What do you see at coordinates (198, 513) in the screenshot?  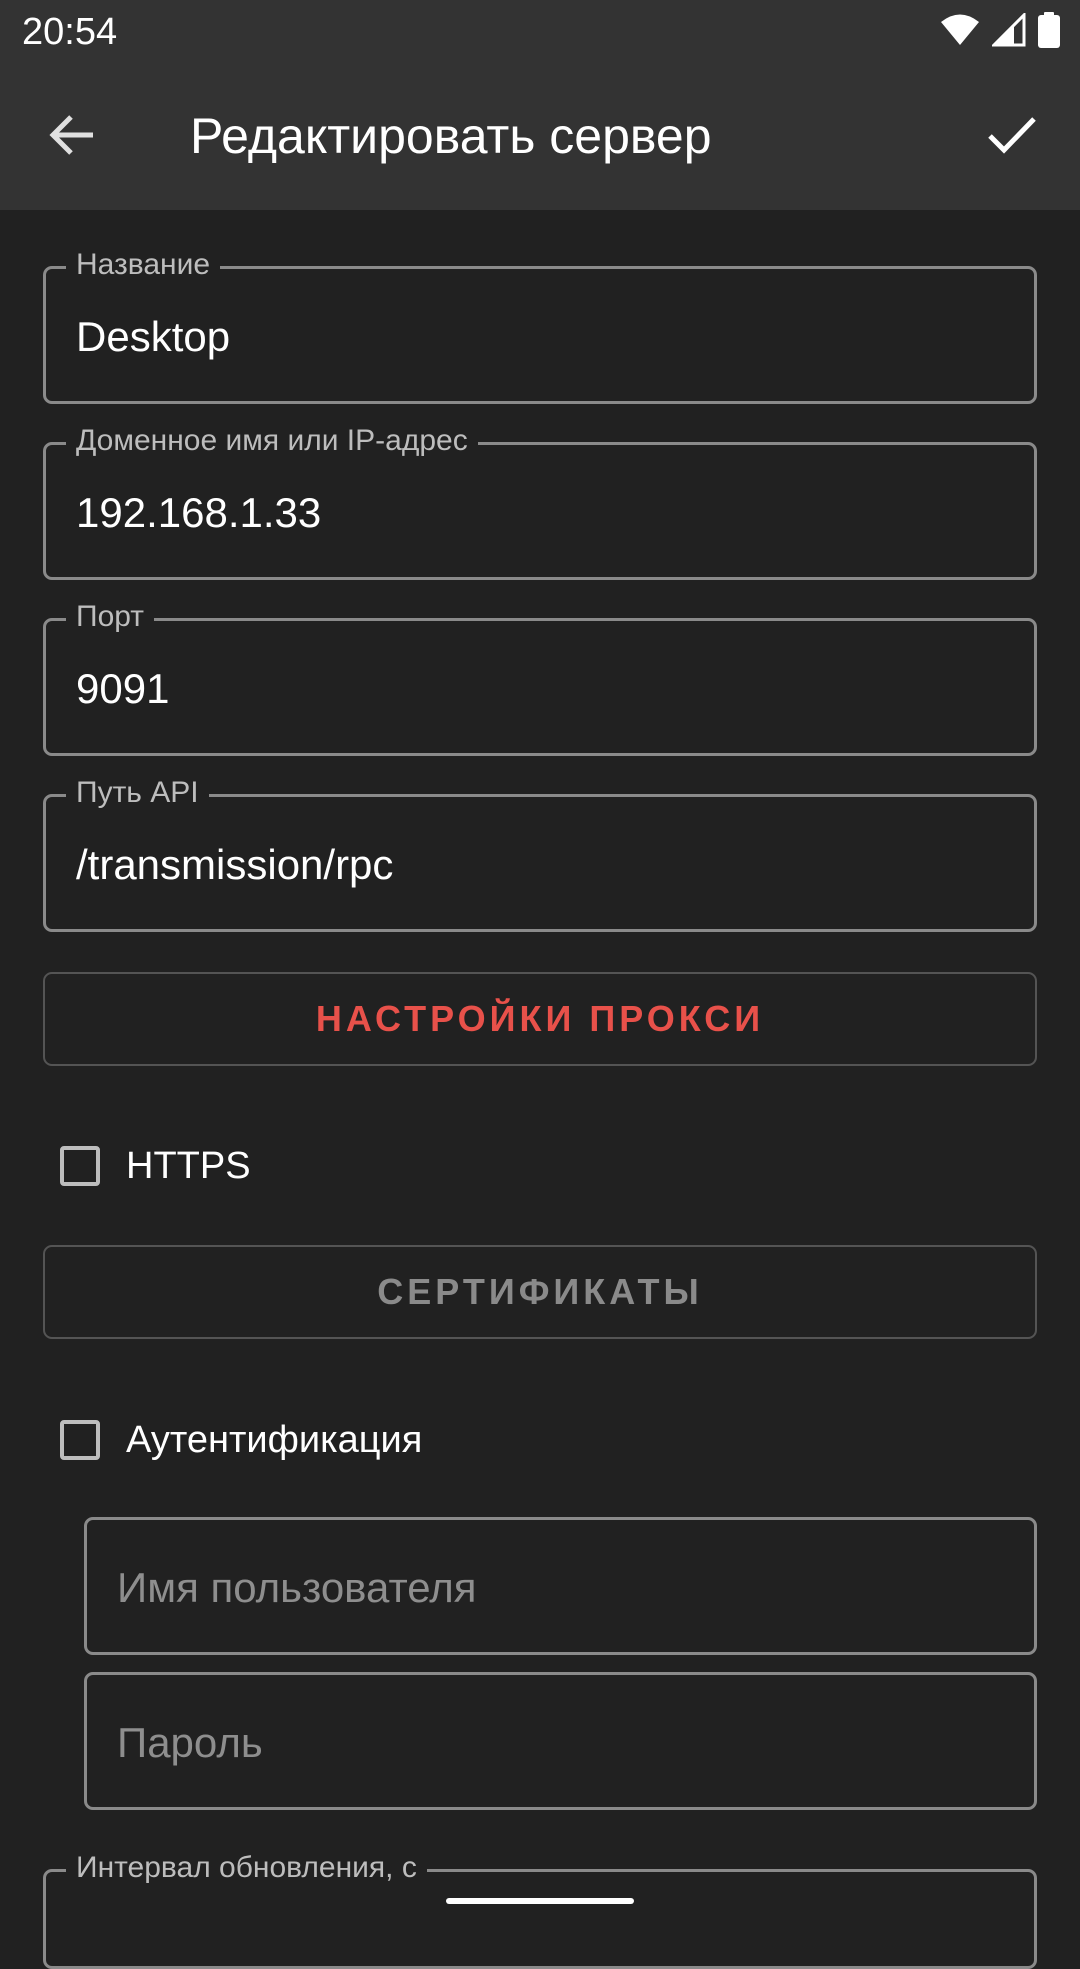 I see `host-field-value: 192.168.1.33` at bounding box center [198, 513].